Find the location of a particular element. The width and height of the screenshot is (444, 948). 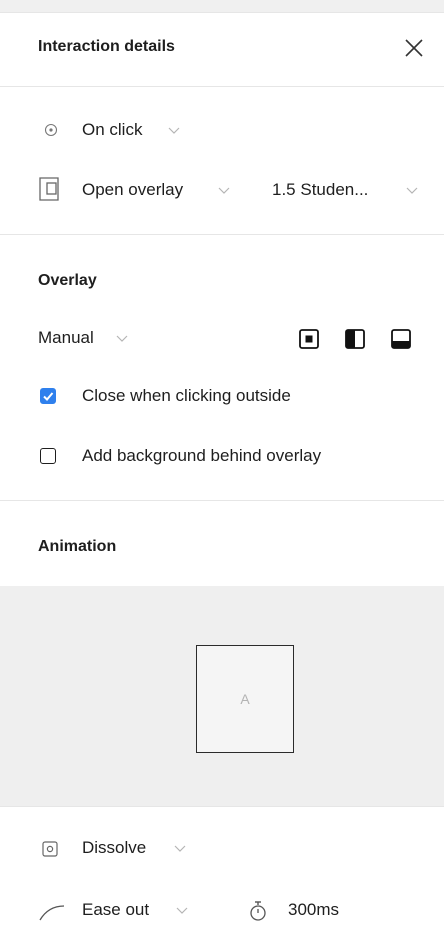

close-outside-checkbox is located at coordinates (48, 396).